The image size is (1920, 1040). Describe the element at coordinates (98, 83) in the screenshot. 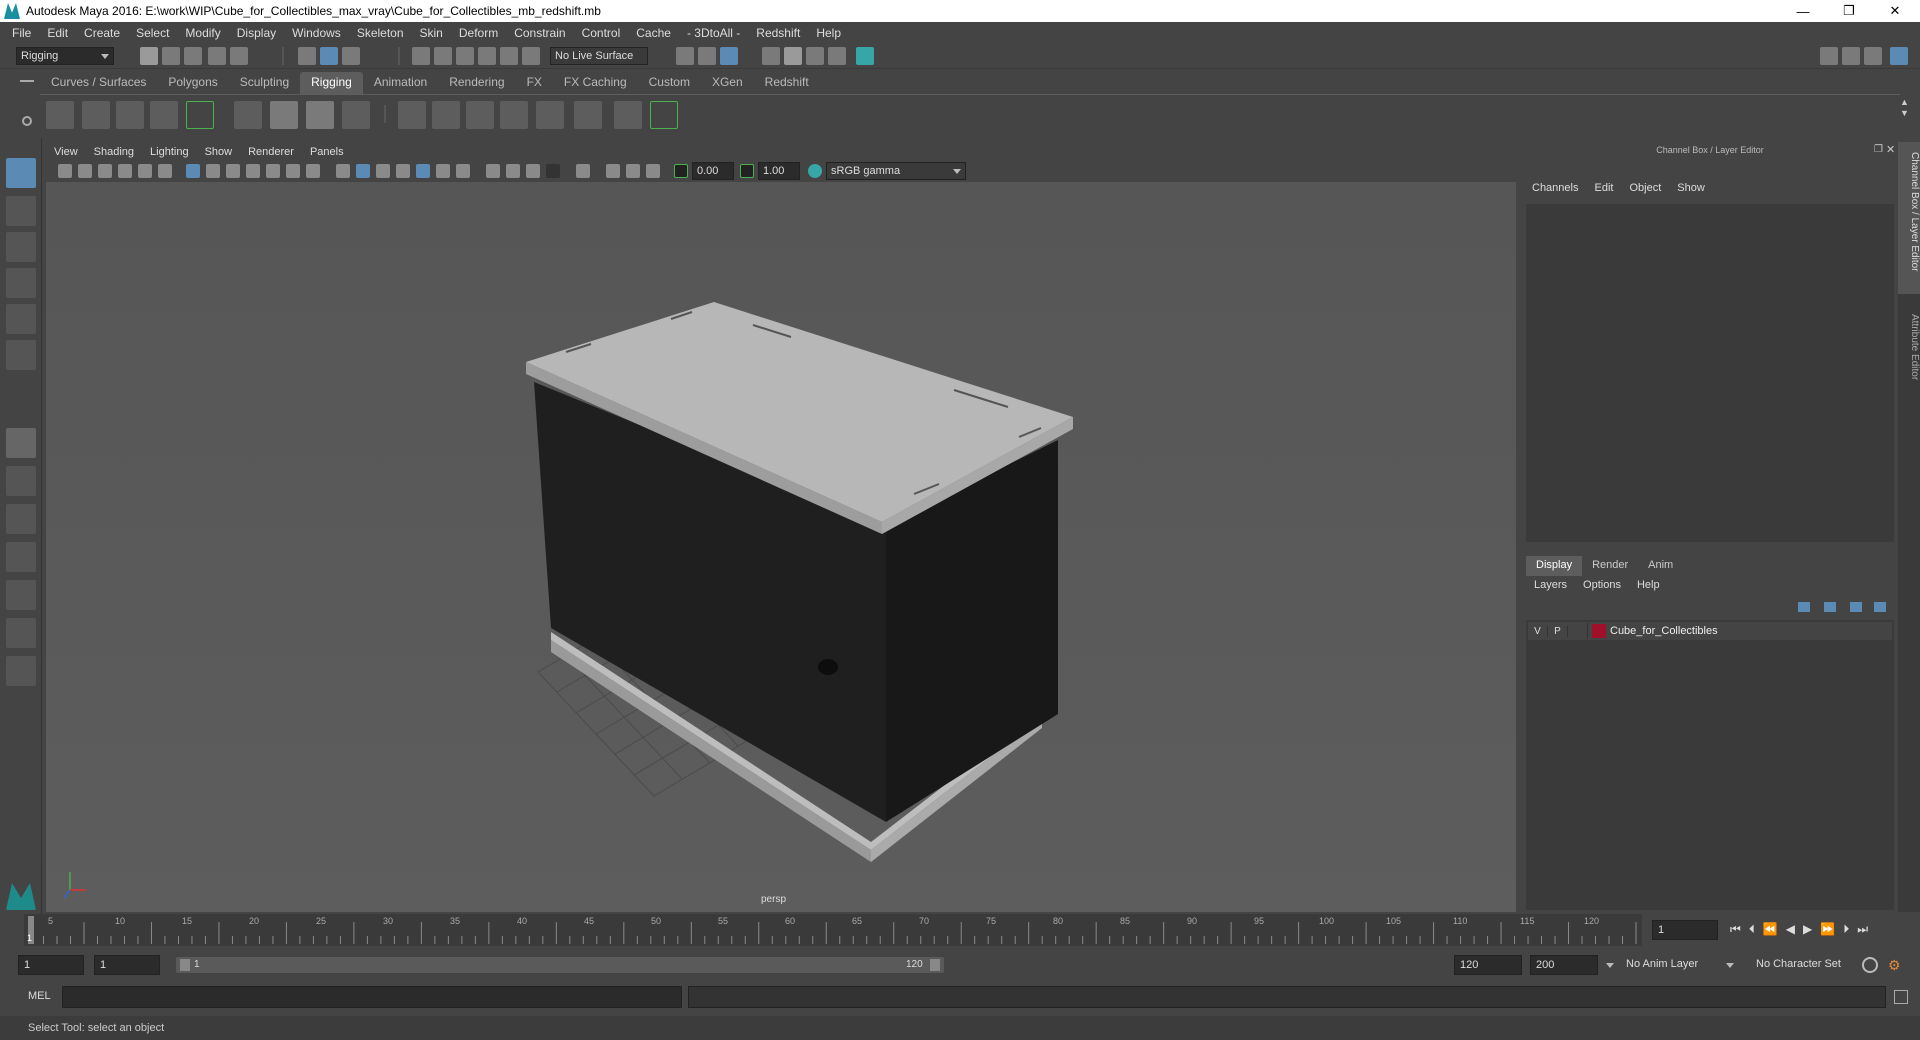

I see `shelf-tab-curves-surfaces: Curves / Surfaces` at that location.